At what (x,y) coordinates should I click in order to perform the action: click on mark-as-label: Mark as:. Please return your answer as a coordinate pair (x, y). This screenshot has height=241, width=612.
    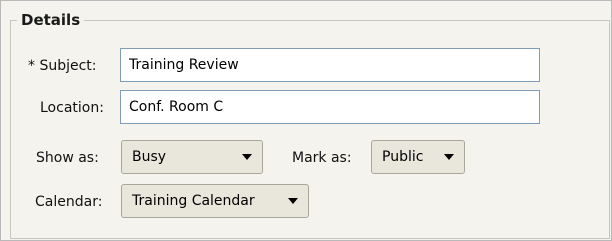
    Looking at the image, I should click on (322, 158).